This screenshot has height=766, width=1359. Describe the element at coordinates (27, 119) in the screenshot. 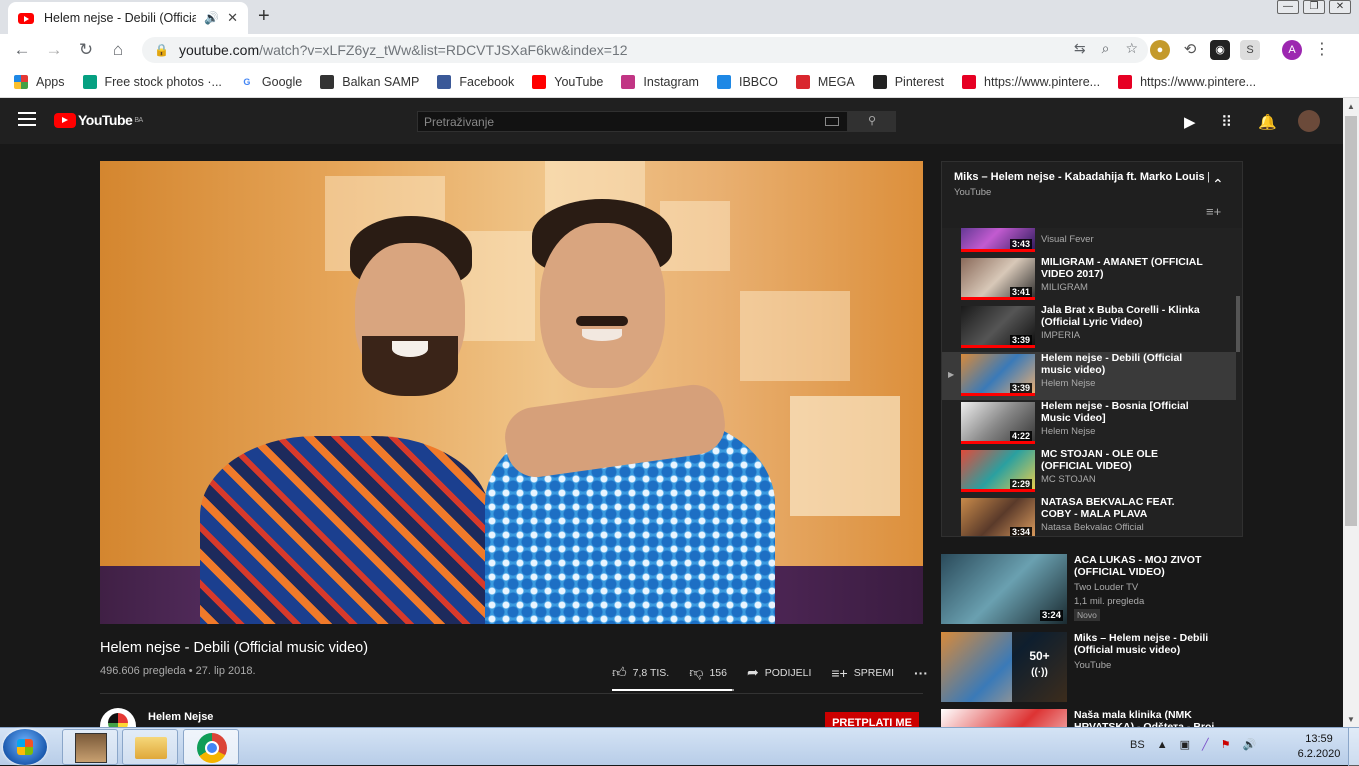

I see `hamburger-menu-icon` at that location.